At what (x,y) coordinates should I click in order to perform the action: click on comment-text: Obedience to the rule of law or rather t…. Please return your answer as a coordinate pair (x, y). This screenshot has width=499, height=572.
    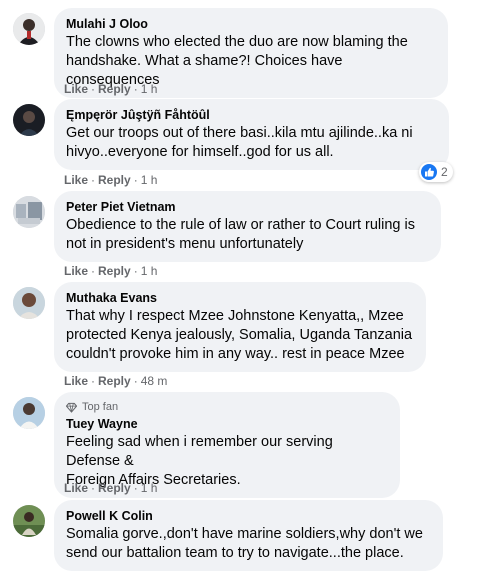
    Looking at the image, I should click on (240, 234).